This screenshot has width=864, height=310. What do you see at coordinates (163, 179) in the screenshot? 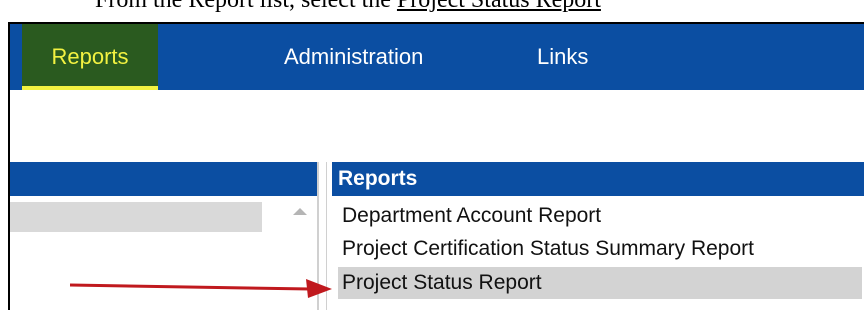
I see `left-pane-header` at bounding box center [163, 179].